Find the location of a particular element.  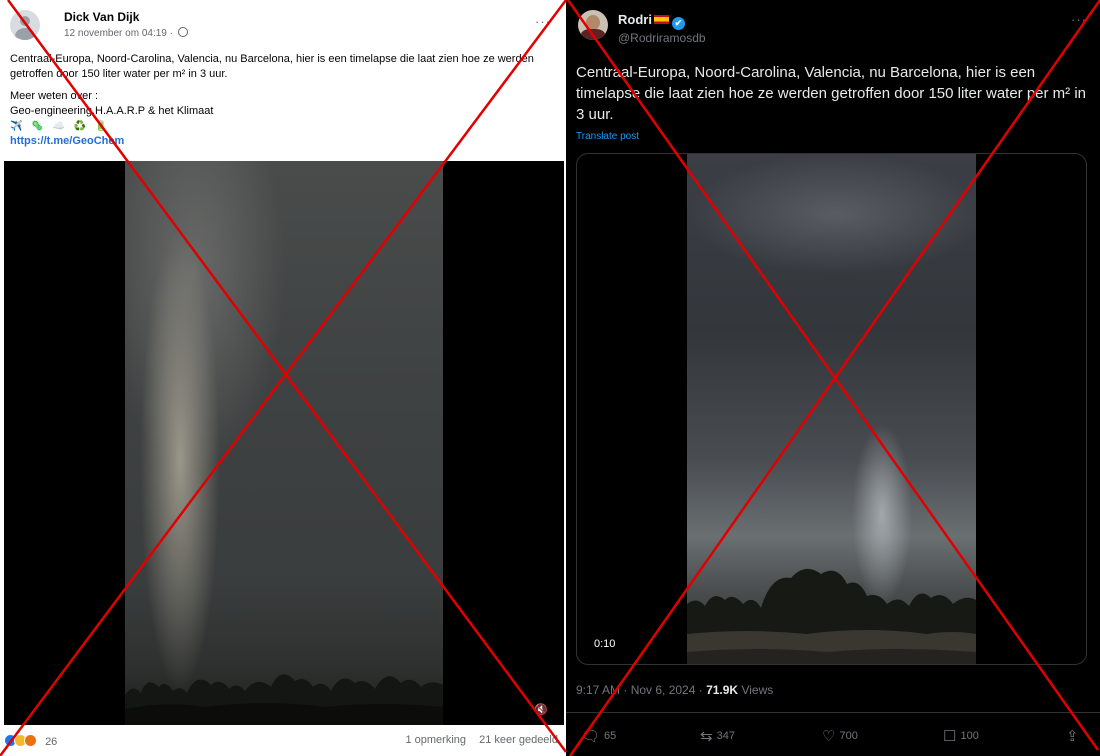

x-repost-button: ⇆ 347 is located at coordinates (717, 736).